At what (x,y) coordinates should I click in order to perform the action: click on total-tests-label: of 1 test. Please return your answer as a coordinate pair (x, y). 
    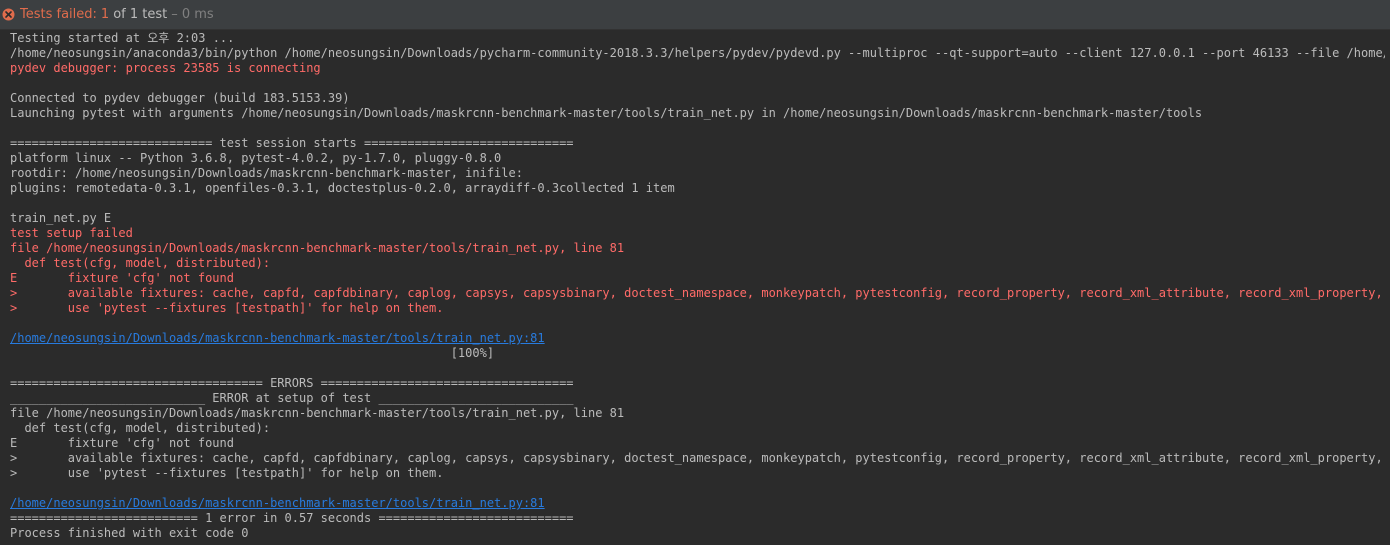
    Looking at the image, I should click on (140, 14).